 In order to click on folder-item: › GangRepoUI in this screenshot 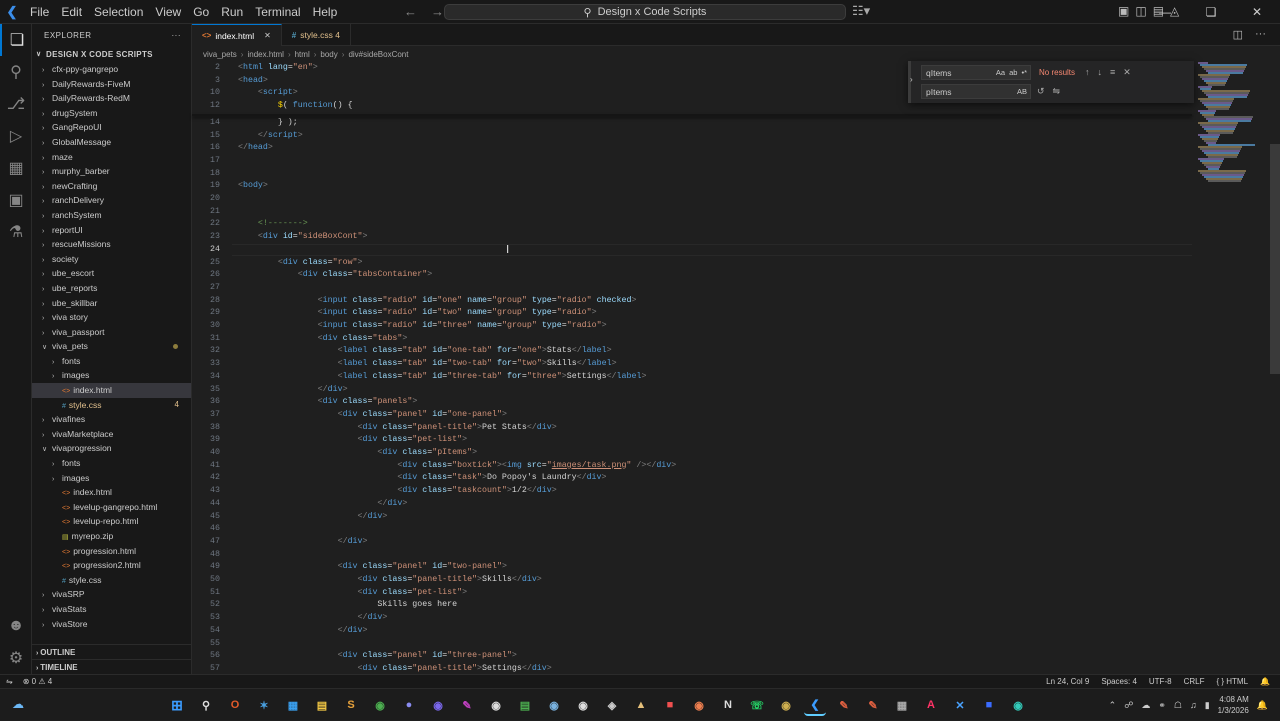, I will do `click(111, 127)`.